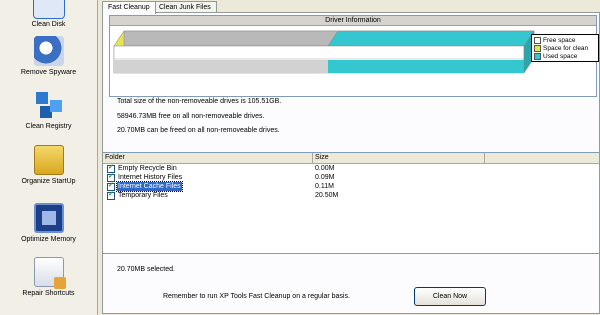 Image resolution: width=600 pixels, height=315 pixels. Describe the element at coordinates (48, 126) in the screenshot. I see `sidebar-item-label: Clean Registry` at that location.